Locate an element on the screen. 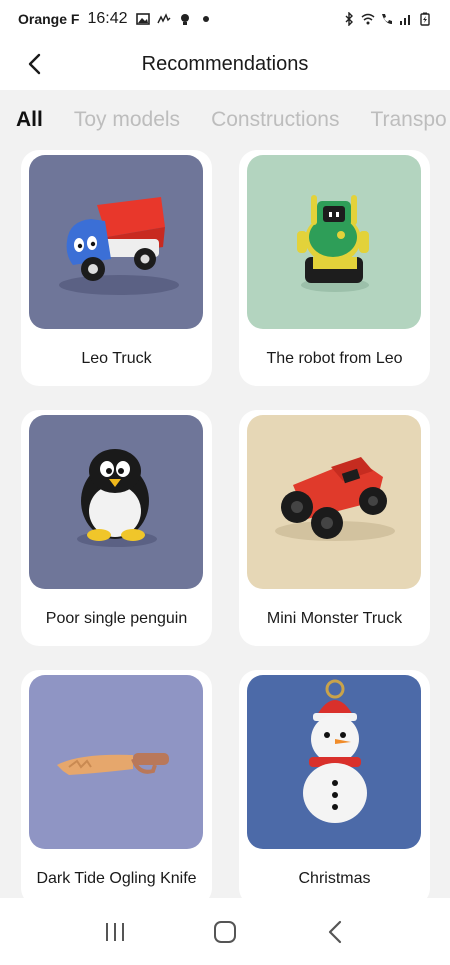  wifi-icon is located at coordinates (368, 19).